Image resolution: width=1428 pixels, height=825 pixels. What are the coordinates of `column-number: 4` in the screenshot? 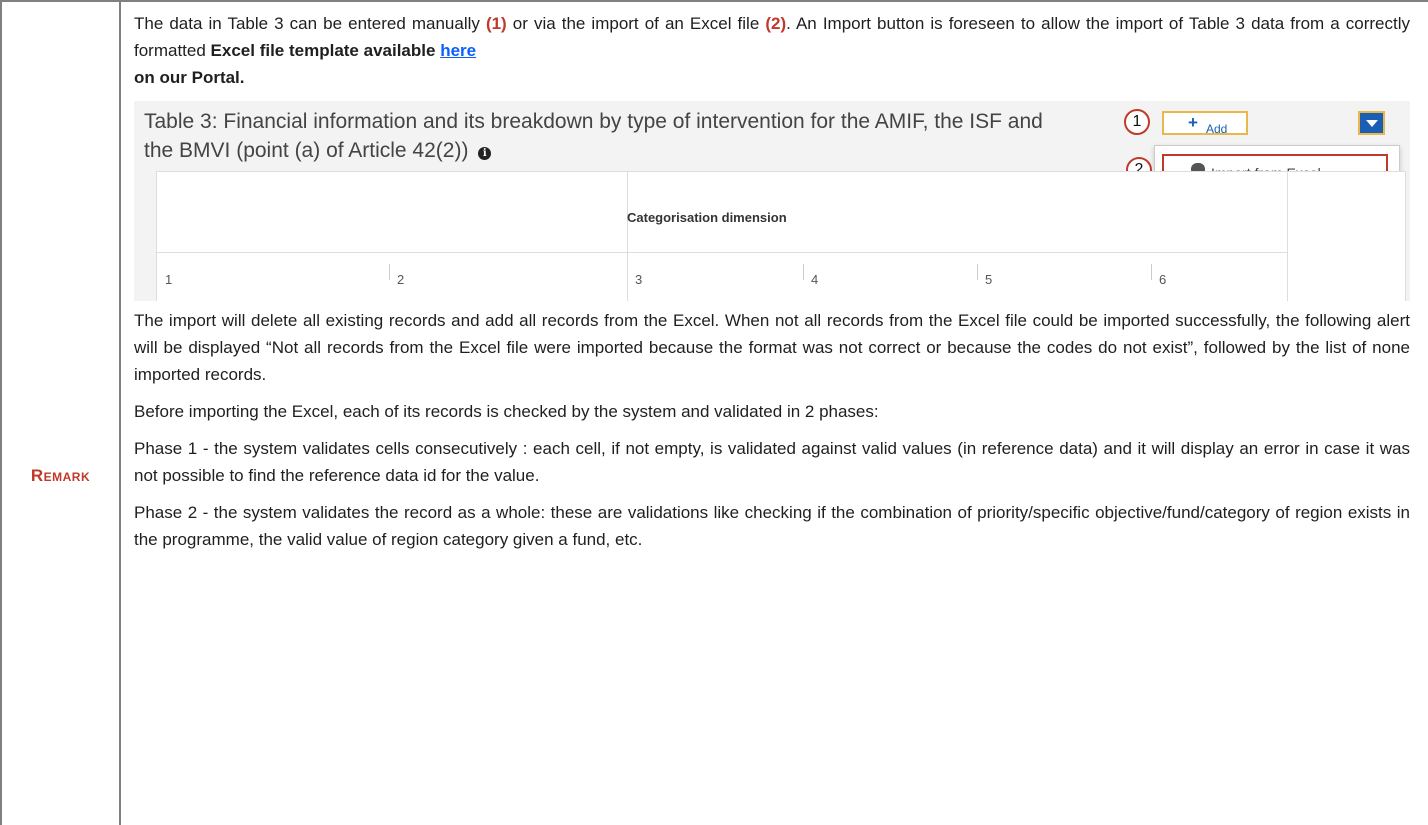 It's located at (815, 279).